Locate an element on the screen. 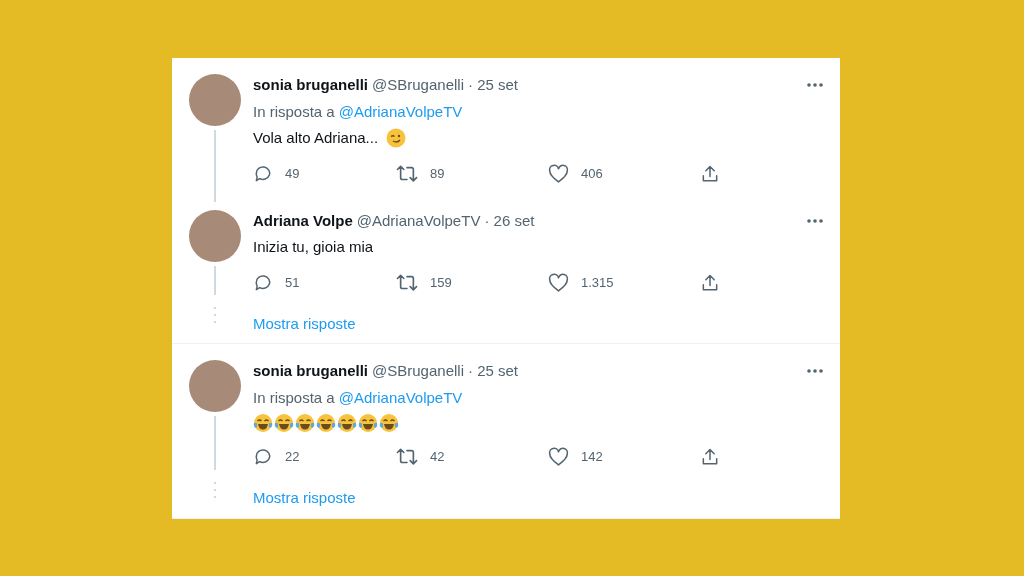  retweet-count: 159 is located at coordinates (441, 282).